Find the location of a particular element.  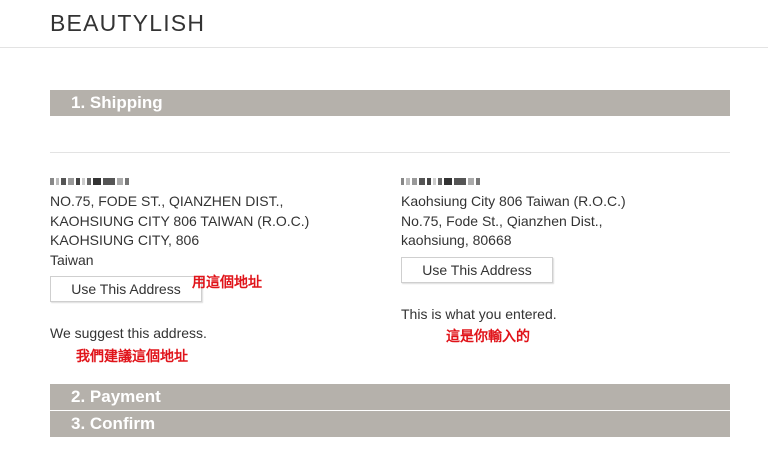

entered-address-line: Kaohsiung City 806 Taiwan (R.O.C.) is located at coordinates (513, 201).